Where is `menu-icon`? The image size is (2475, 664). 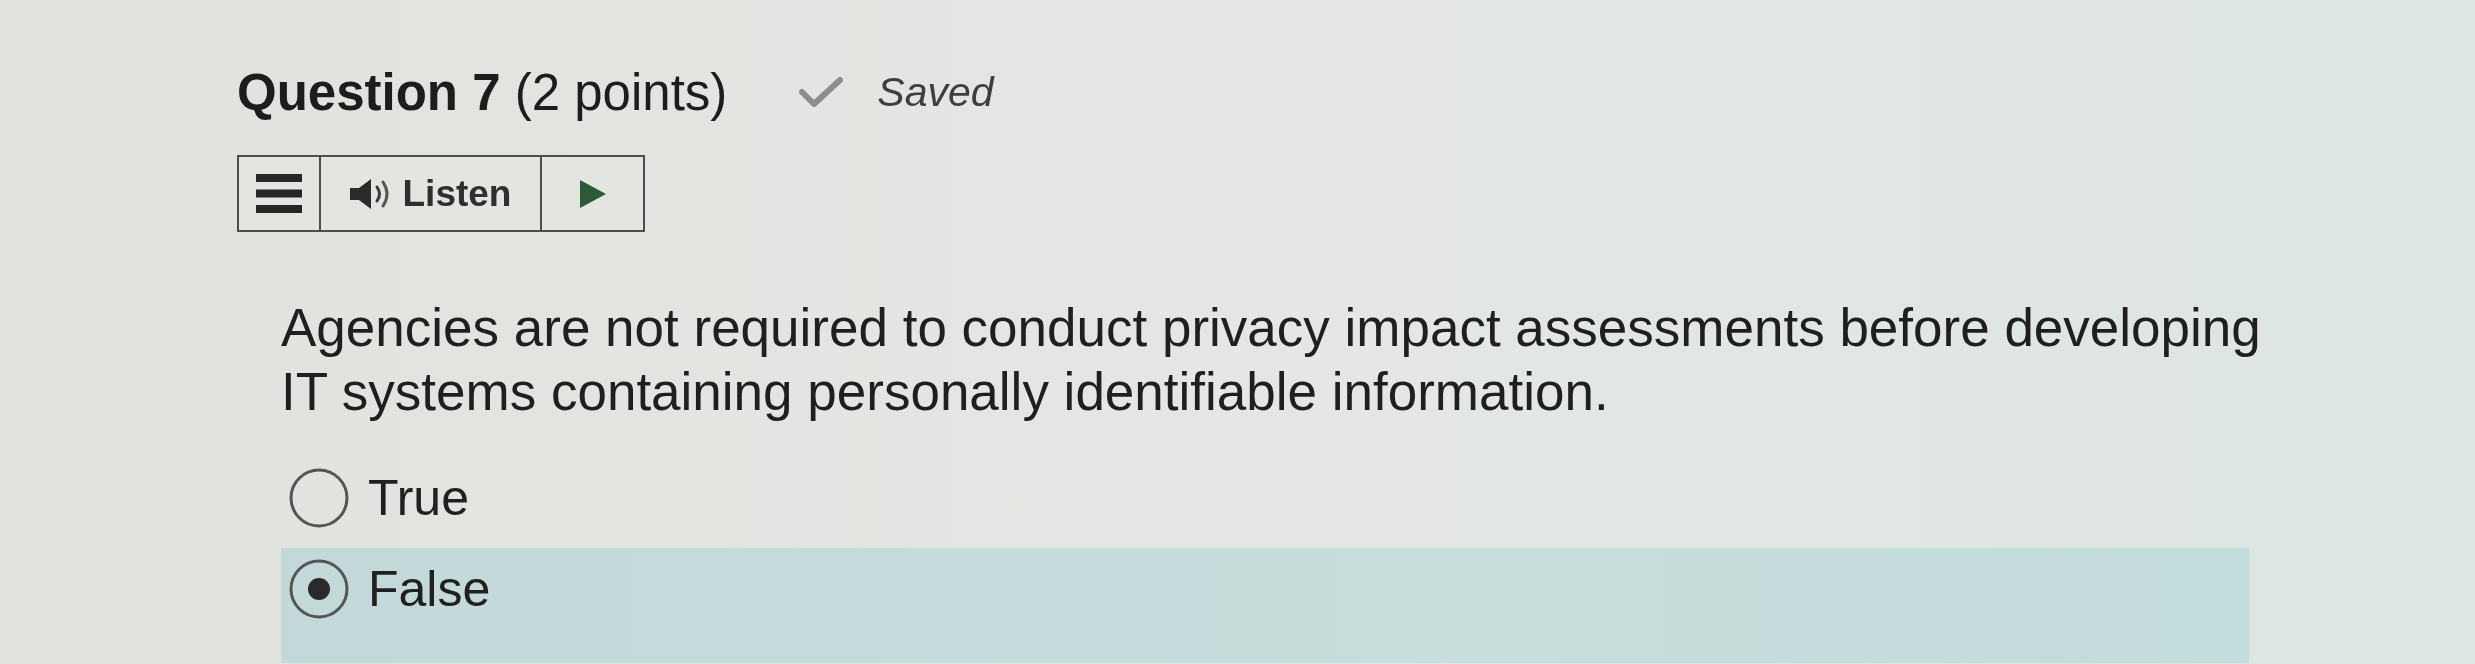
menu-icon is located at coordinates (279, 193).